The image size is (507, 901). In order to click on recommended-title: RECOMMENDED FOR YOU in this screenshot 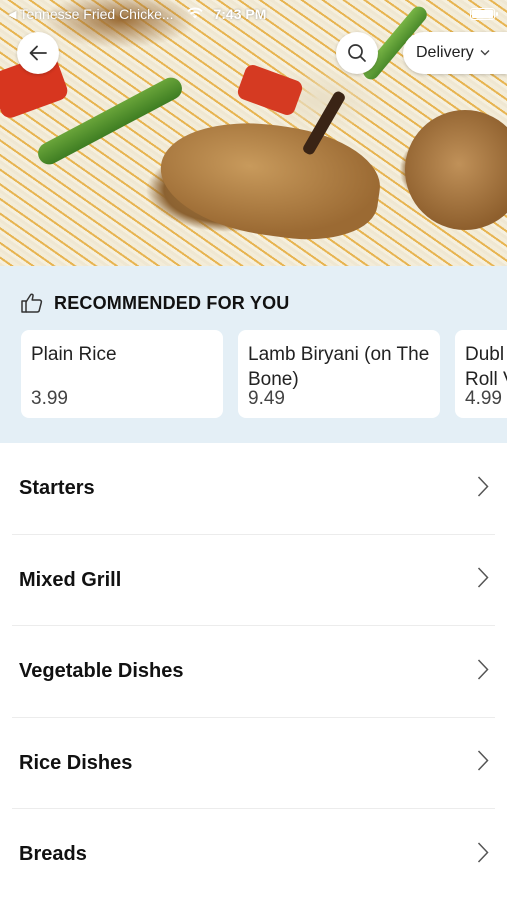, I will do `click(172, 302)`.